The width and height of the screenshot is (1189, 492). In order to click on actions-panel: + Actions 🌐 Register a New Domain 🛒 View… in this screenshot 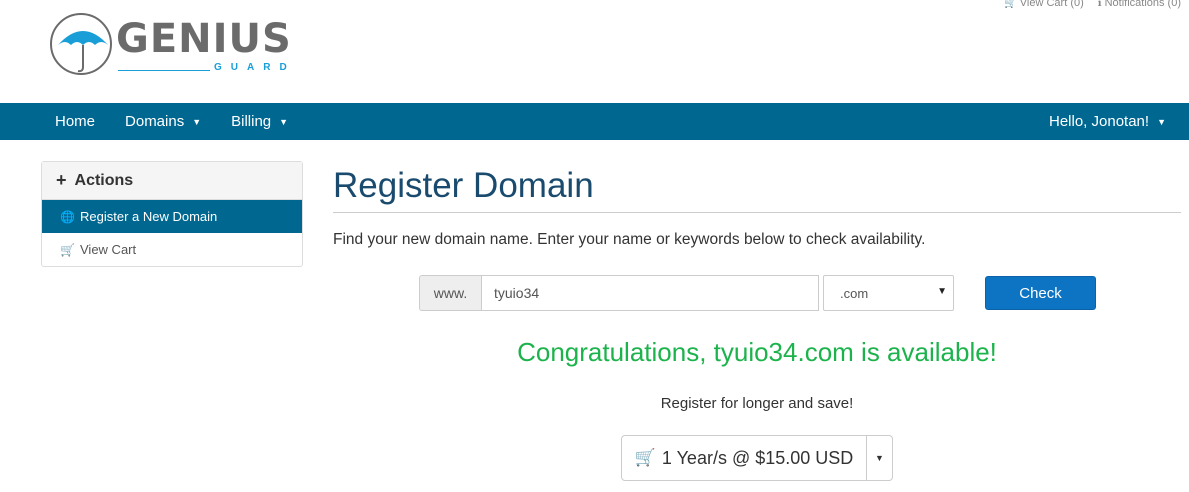, I will do `click(172, 214)`.